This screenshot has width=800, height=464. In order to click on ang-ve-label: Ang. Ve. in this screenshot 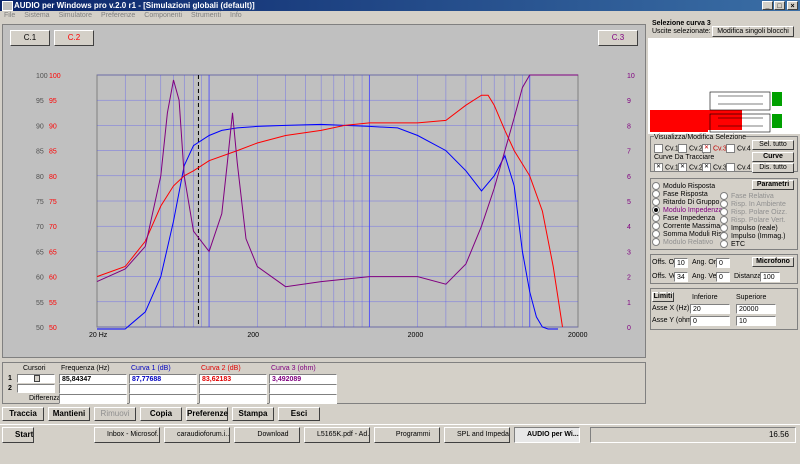, I will do `click(705, 276)`.